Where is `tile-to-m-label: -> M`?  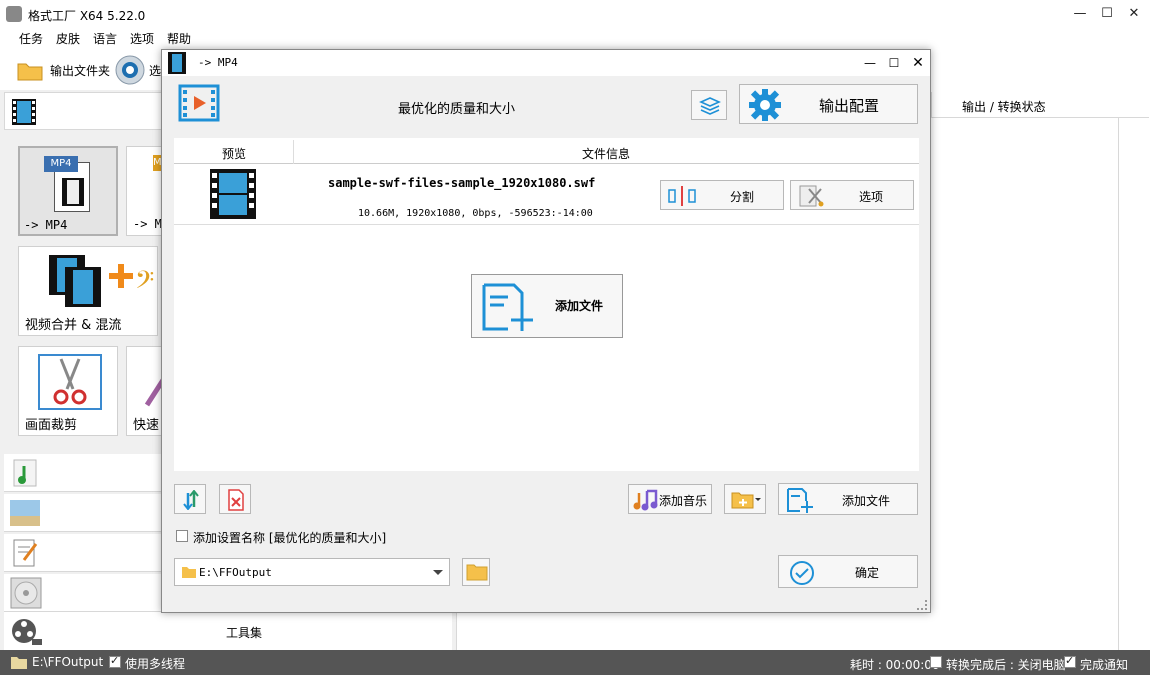 tile-to-m-label: -> M is located at coordinates (147, 224).